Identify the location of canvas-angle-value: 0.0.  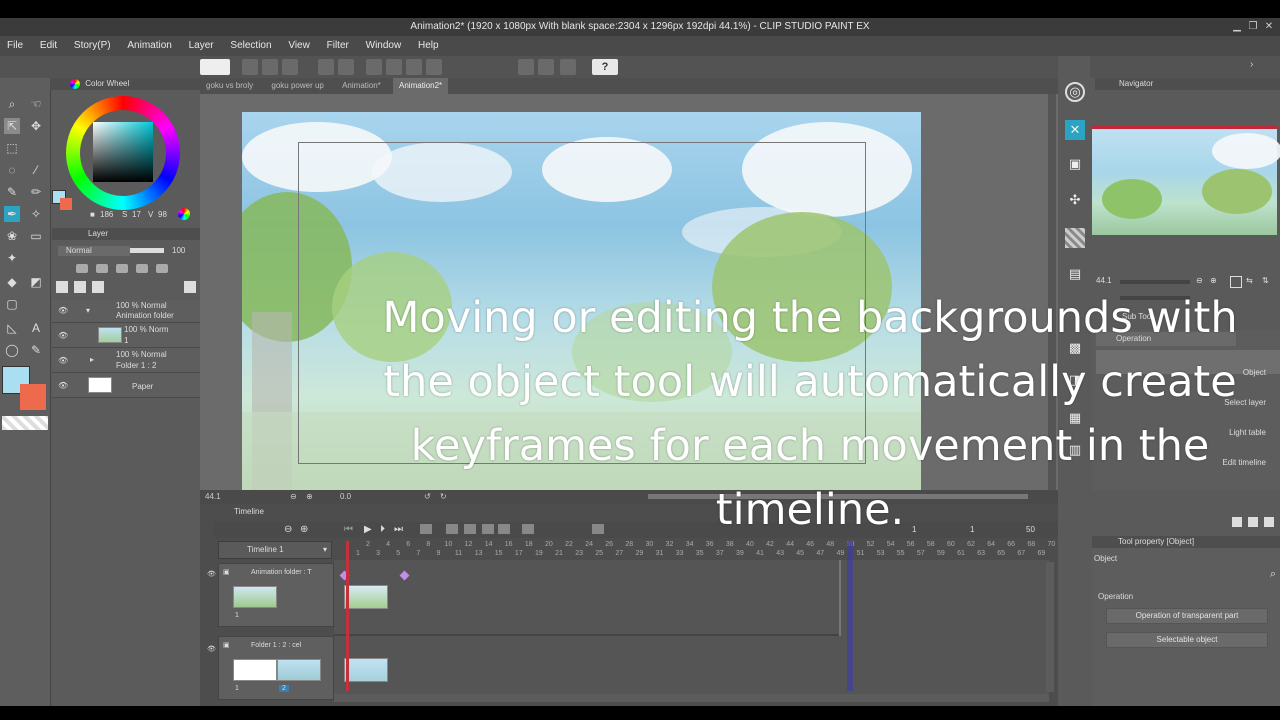
(345, 497).